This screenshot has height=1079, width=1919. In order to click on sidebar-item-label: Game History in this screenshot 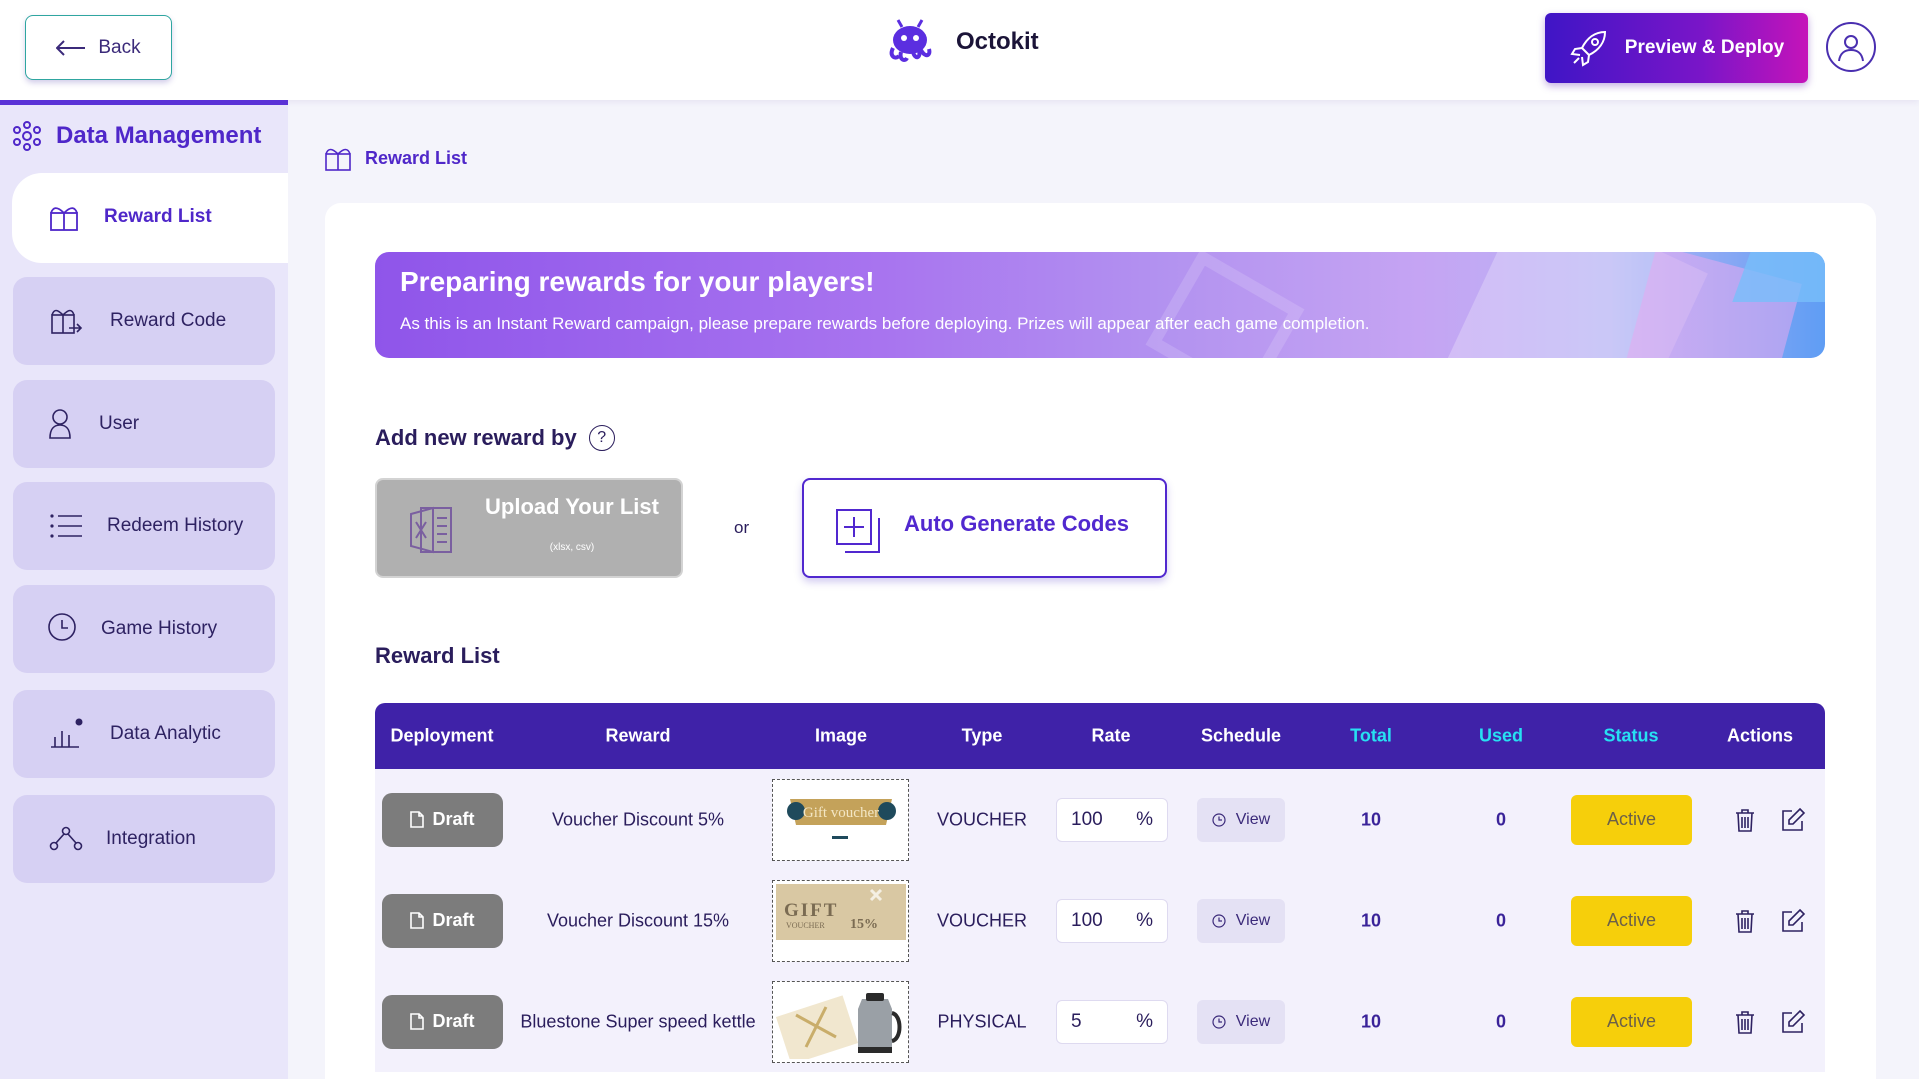, I will do `click(159, 628)`.